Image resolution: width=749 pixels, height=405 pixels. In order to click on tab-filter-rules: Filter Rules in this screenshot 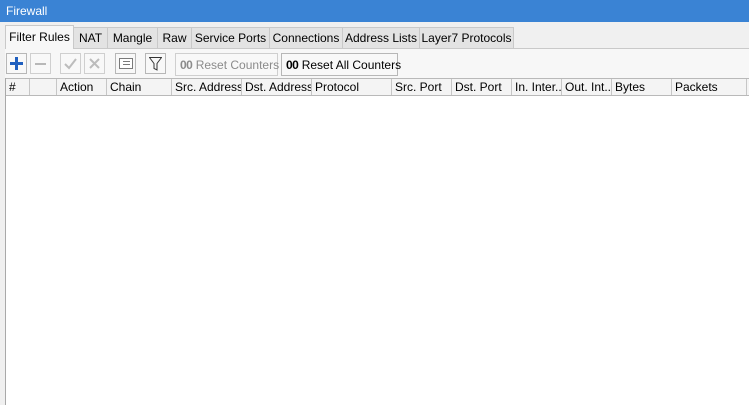, I will do `click(39, 37)`.